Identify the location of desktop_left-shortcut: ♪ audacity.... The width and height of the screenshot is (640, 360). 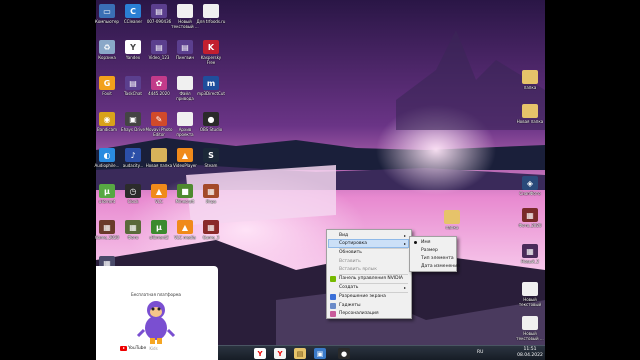
(133, 163).